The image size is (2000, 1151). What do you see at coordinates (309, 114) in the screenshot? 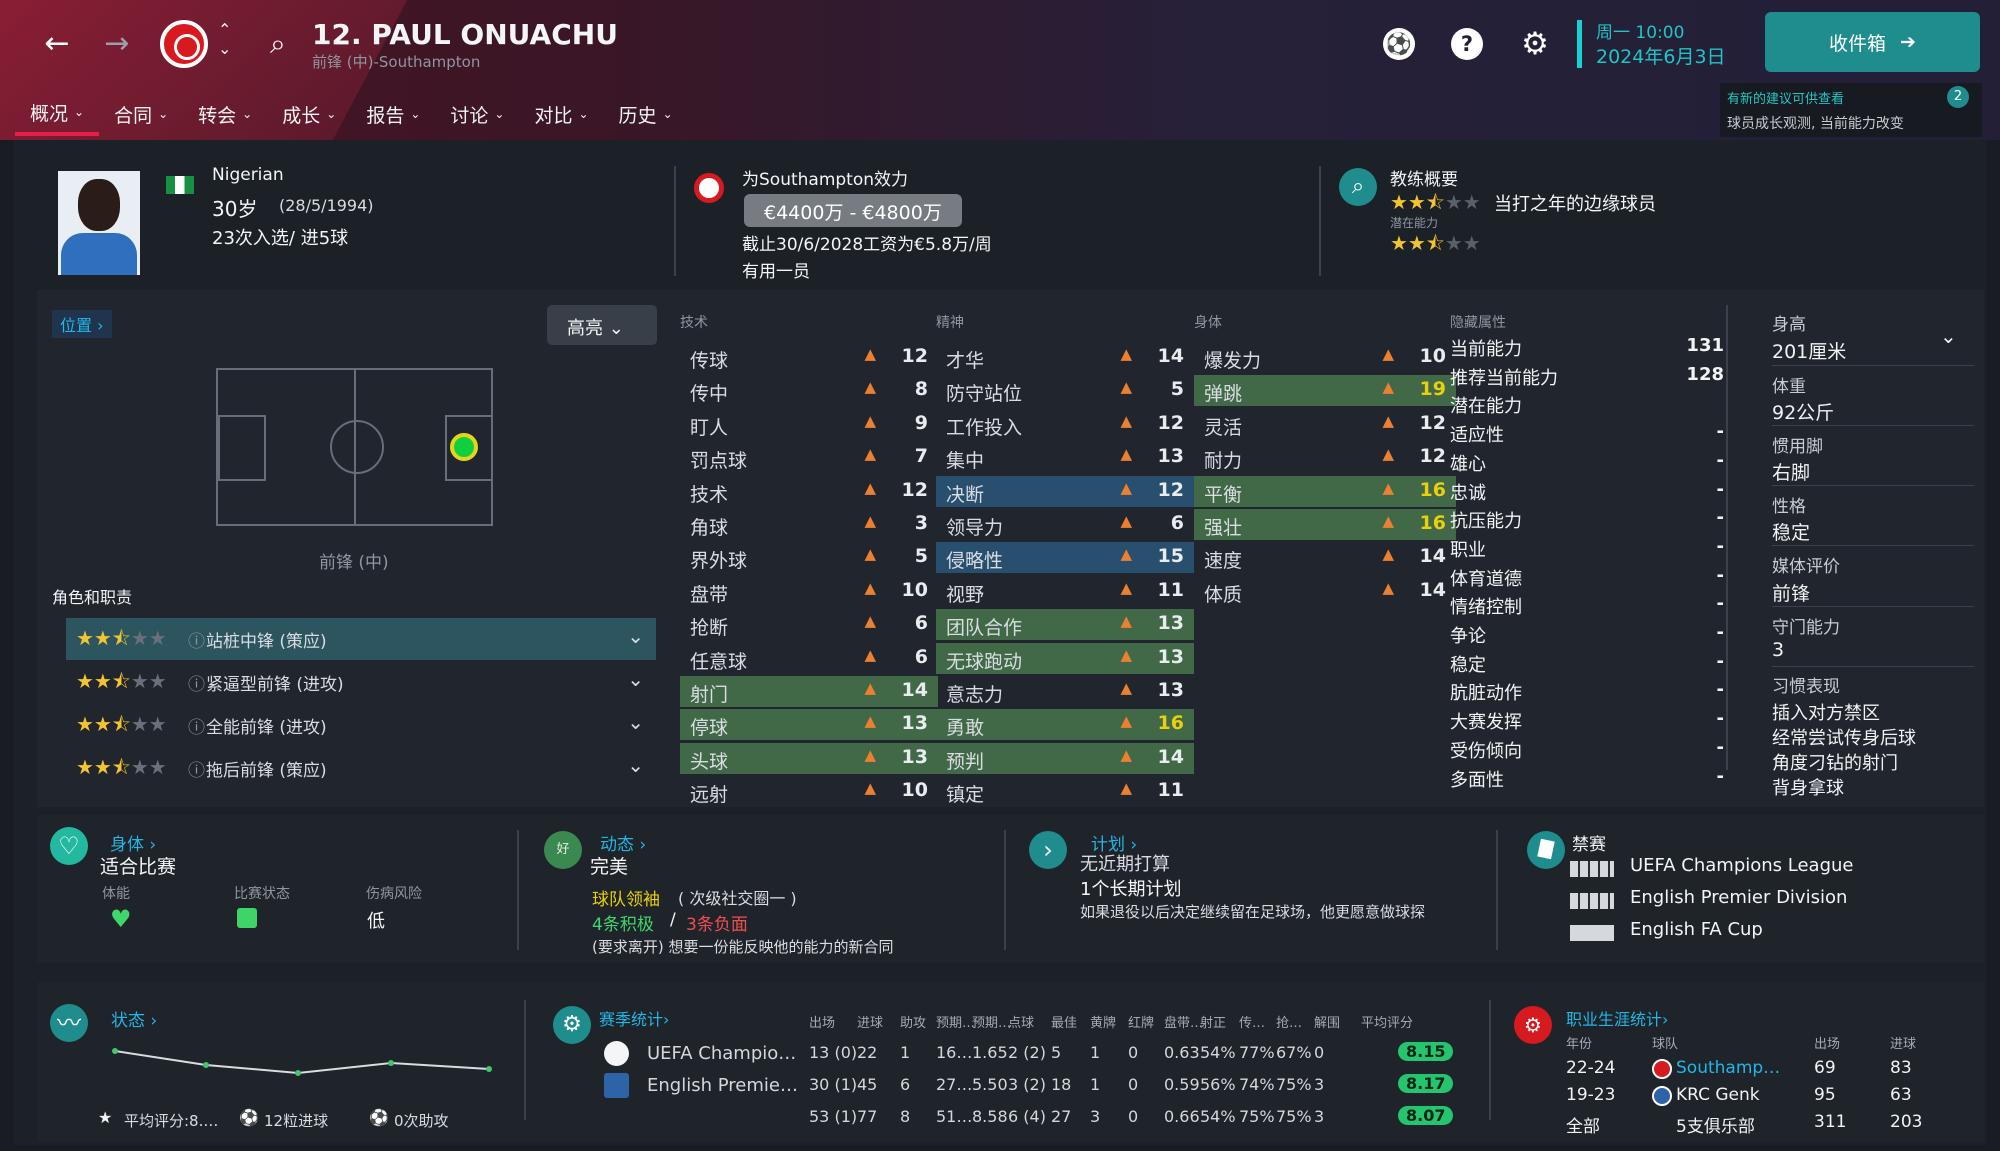
I see `tab-development: 成长 ⌄` at bounding box center [309, 114].